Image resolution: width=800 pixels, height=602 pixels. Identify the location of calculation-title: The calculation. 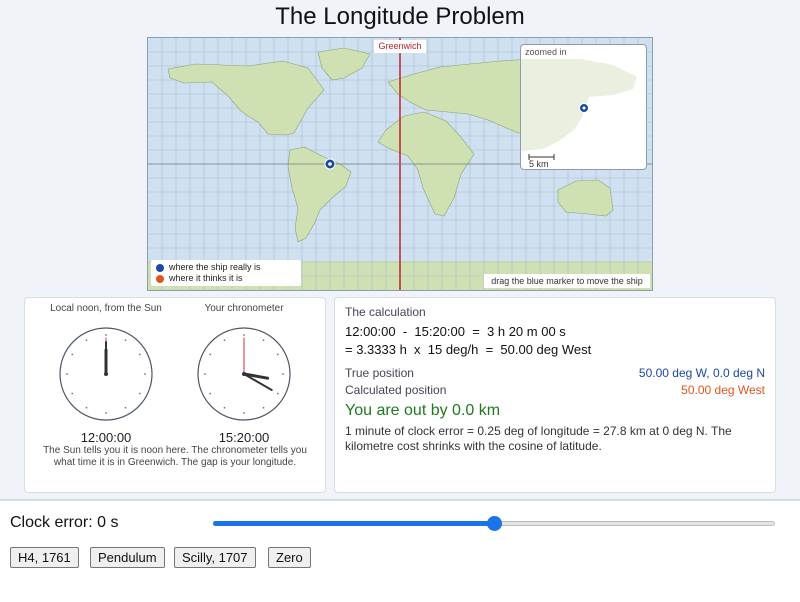
(385, 312).